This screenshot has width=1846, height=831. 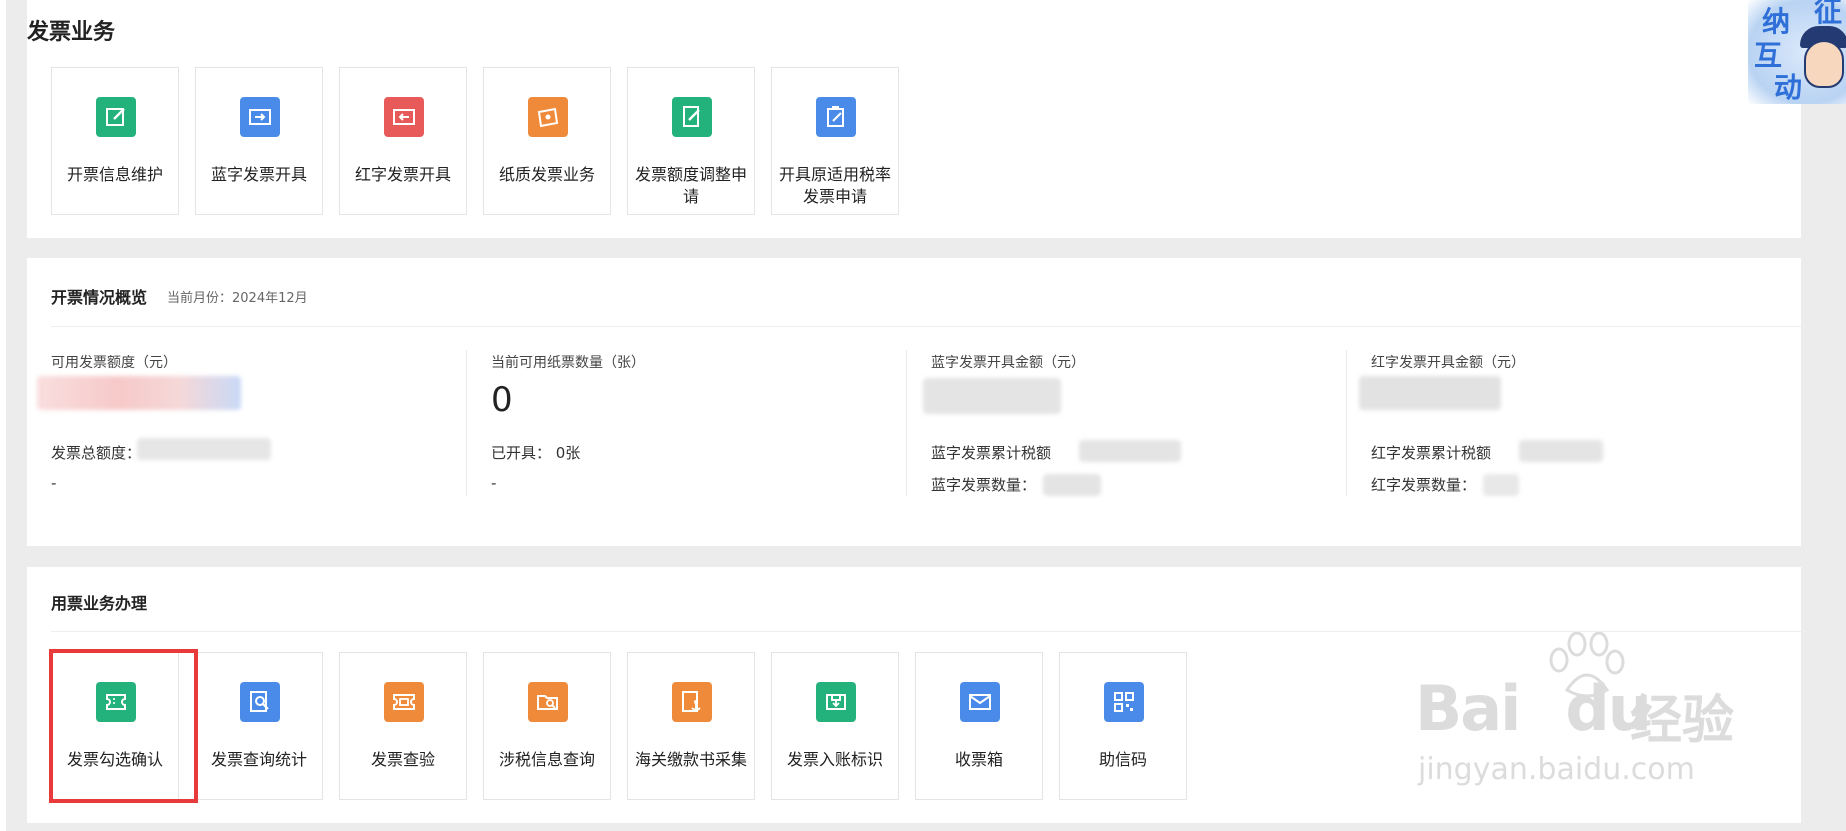 What do you see at coordinates (547, 726) in the screenshot?
I see `tile-tax-info-query: 涉税信息查询` at bounding box center [547, 726].